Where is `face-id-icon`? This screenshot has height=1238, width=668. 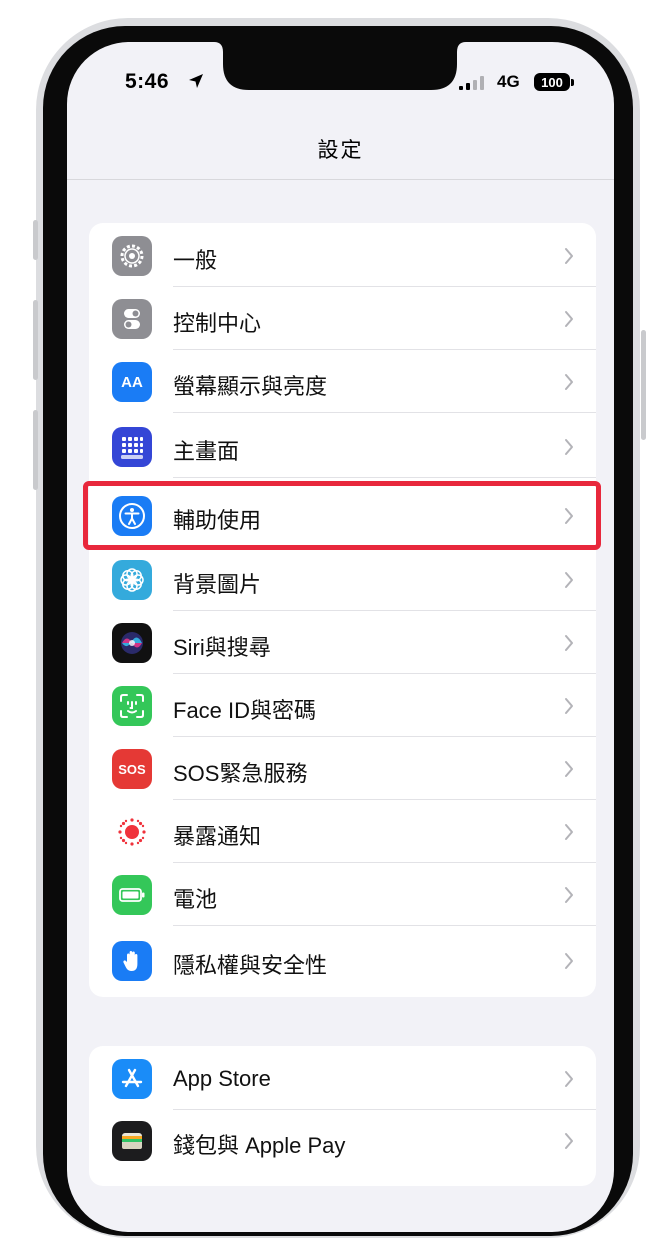 face-id-icon is located at coordinates (132, 706).